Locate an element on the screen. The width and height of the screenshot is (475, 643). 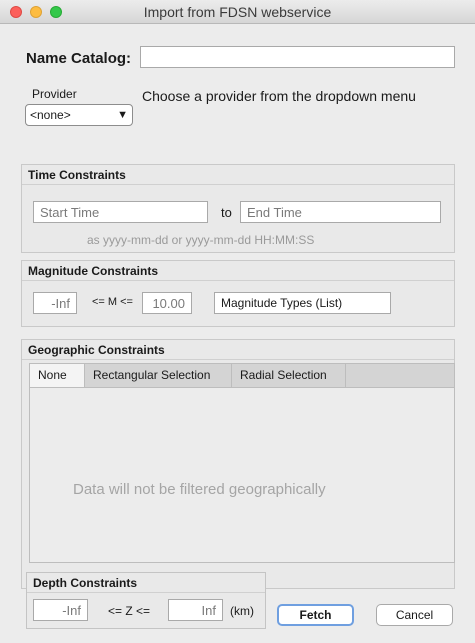
window-title: Import from FDSN webservice is located at coordinates (237, 12).